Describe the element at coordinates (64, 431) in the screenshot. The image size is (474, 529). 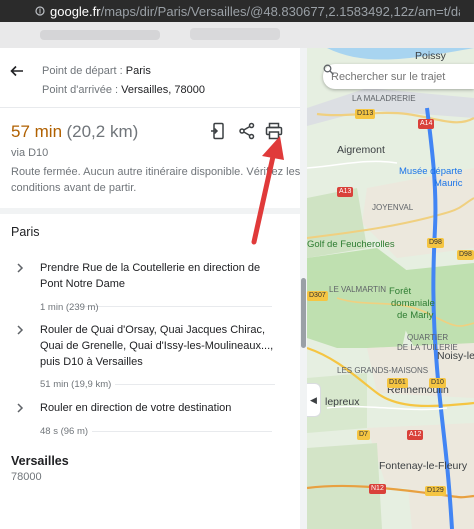
I see `step-meta: 48 s (96 m)` at that location.